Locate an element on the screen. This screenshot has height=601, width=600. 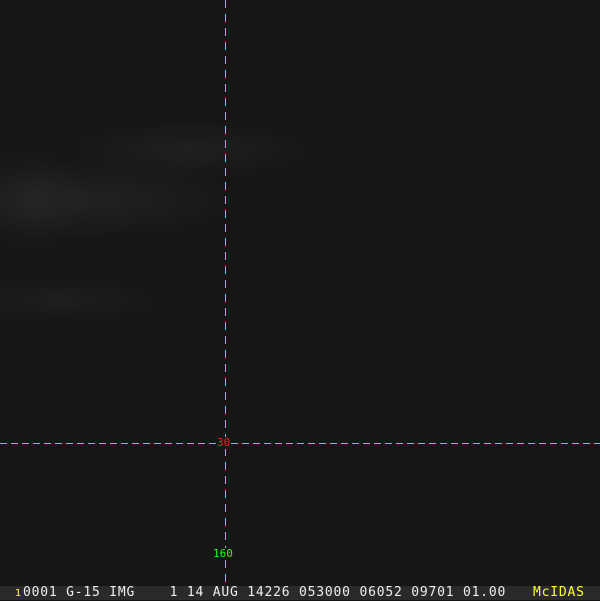
brand-label: McIDAS is located at coordinates (559, 592).